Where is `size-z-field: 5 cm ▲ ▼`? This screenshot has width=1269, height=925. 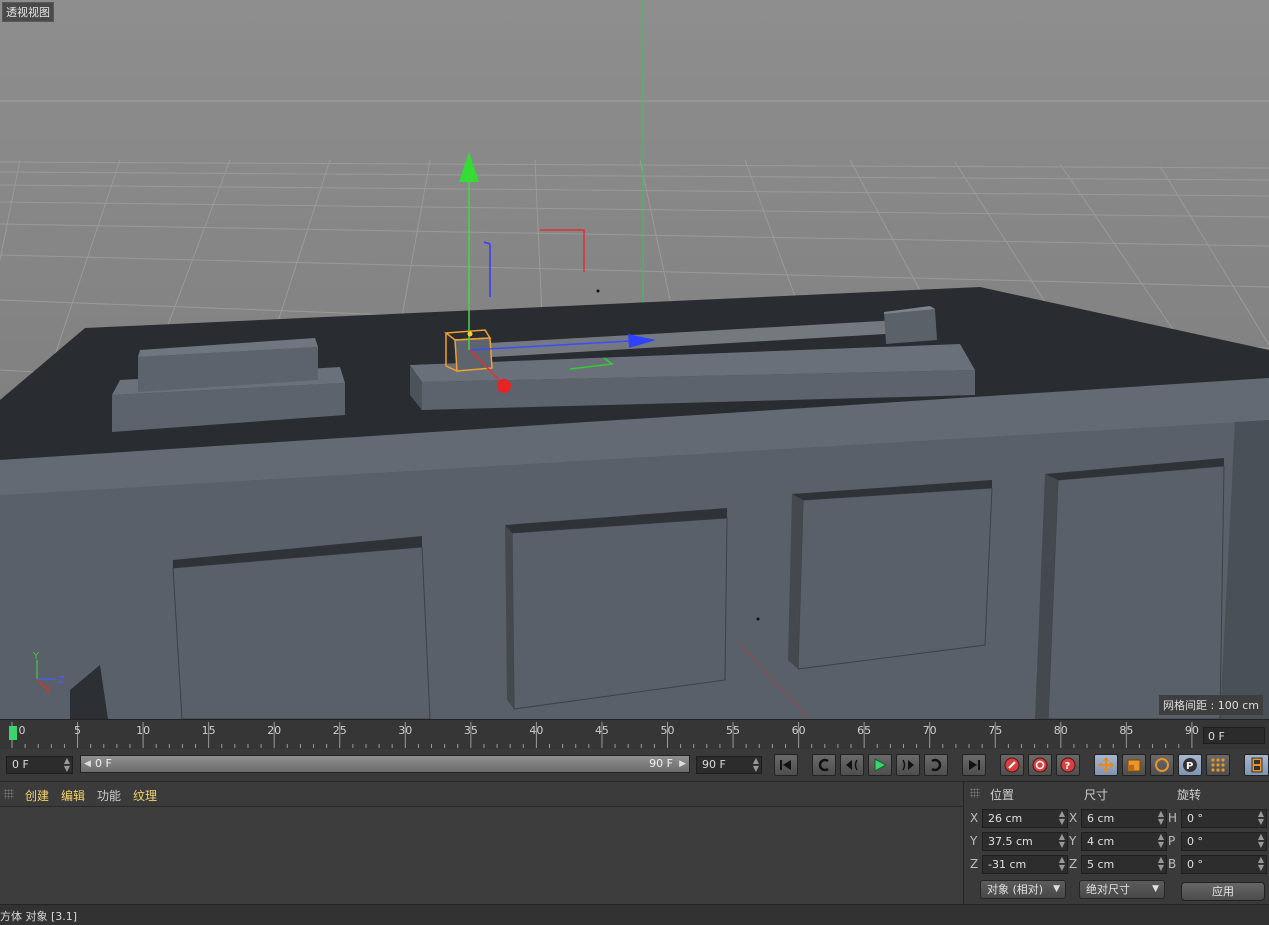 size-z-field: 5 cm ▲ ▼ is located at coordinates (1124, 864).